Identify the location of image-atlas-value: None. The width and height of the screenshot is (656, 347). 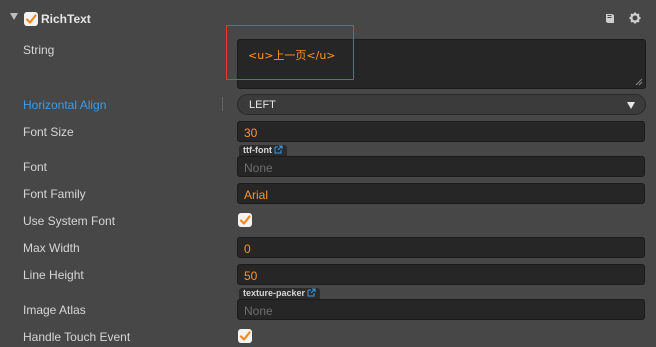
(258, 311).